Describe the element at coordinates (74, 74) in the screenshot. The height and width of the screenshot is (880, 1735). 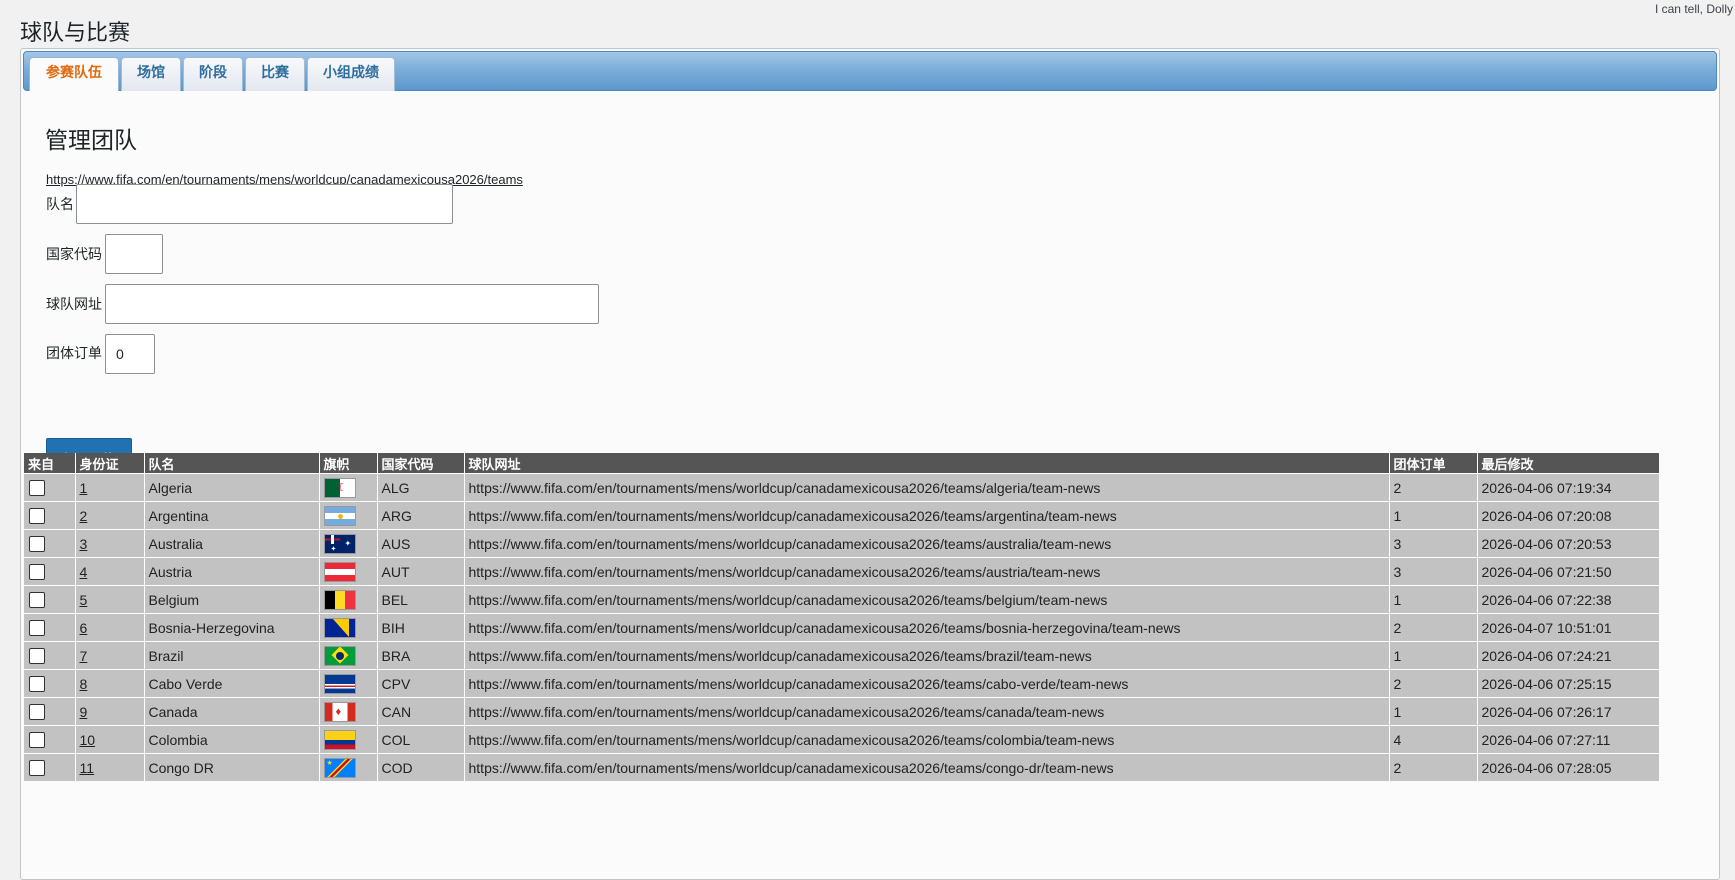
I see `tab-teams: 参赛队伍` at that location.